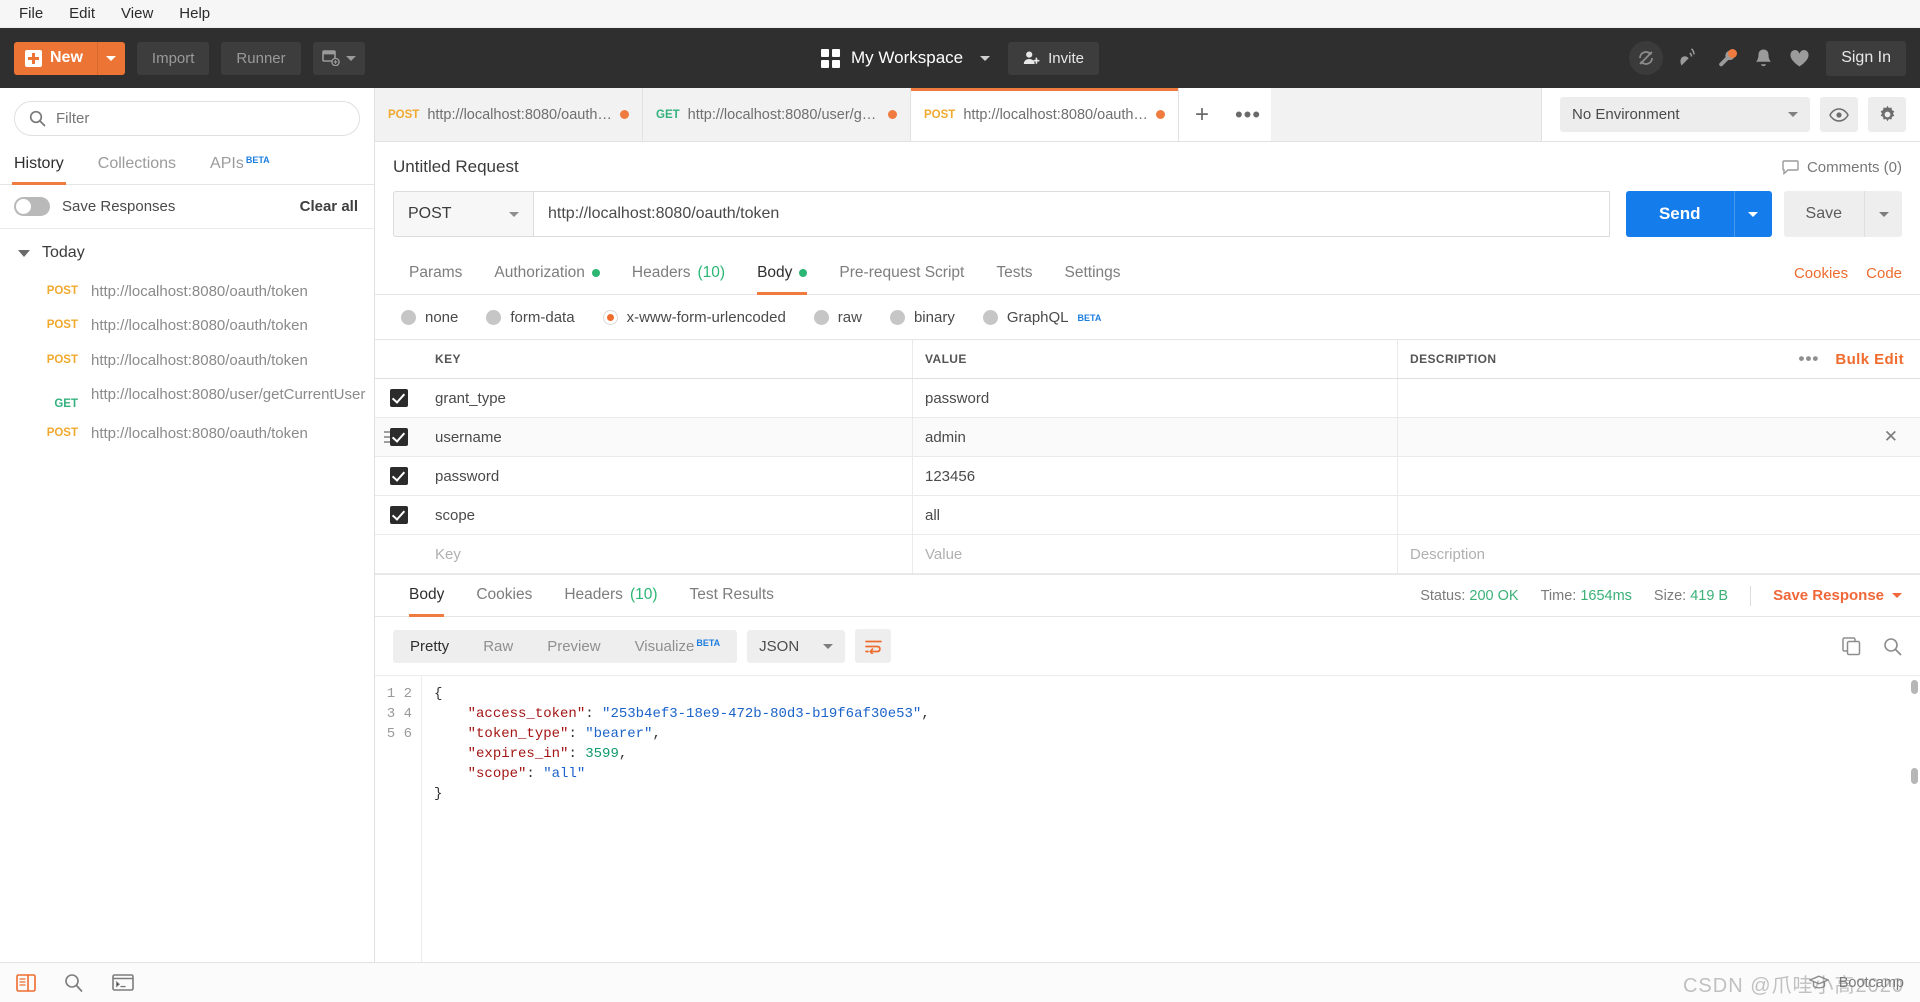 The height and width of the screenshot is (1002, 1920). Describe the element at coordinates (668, 398) in the screenshot. I see `row-key: grant_type` at that location.